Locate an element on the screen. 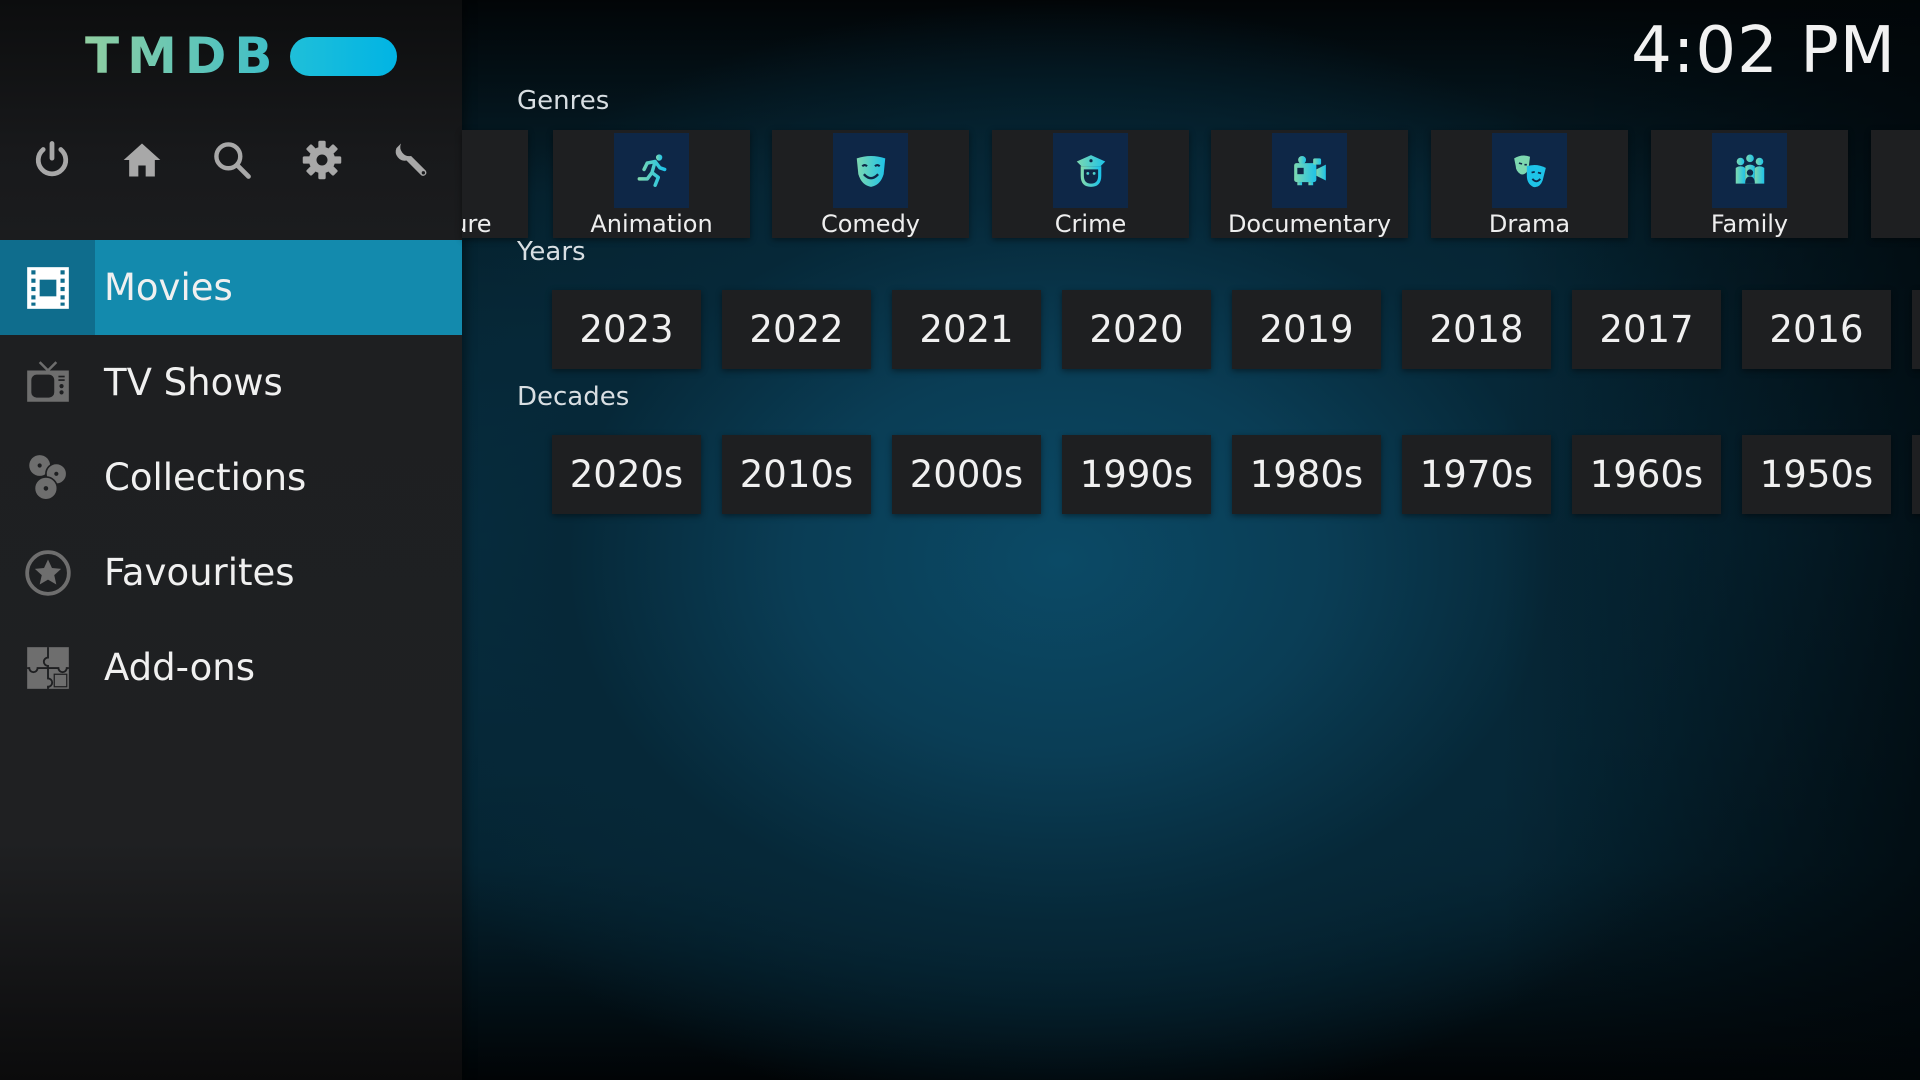 The width and height of the screenshot is (1920, 1080). gear-icon is located at coordinates (322, 160).